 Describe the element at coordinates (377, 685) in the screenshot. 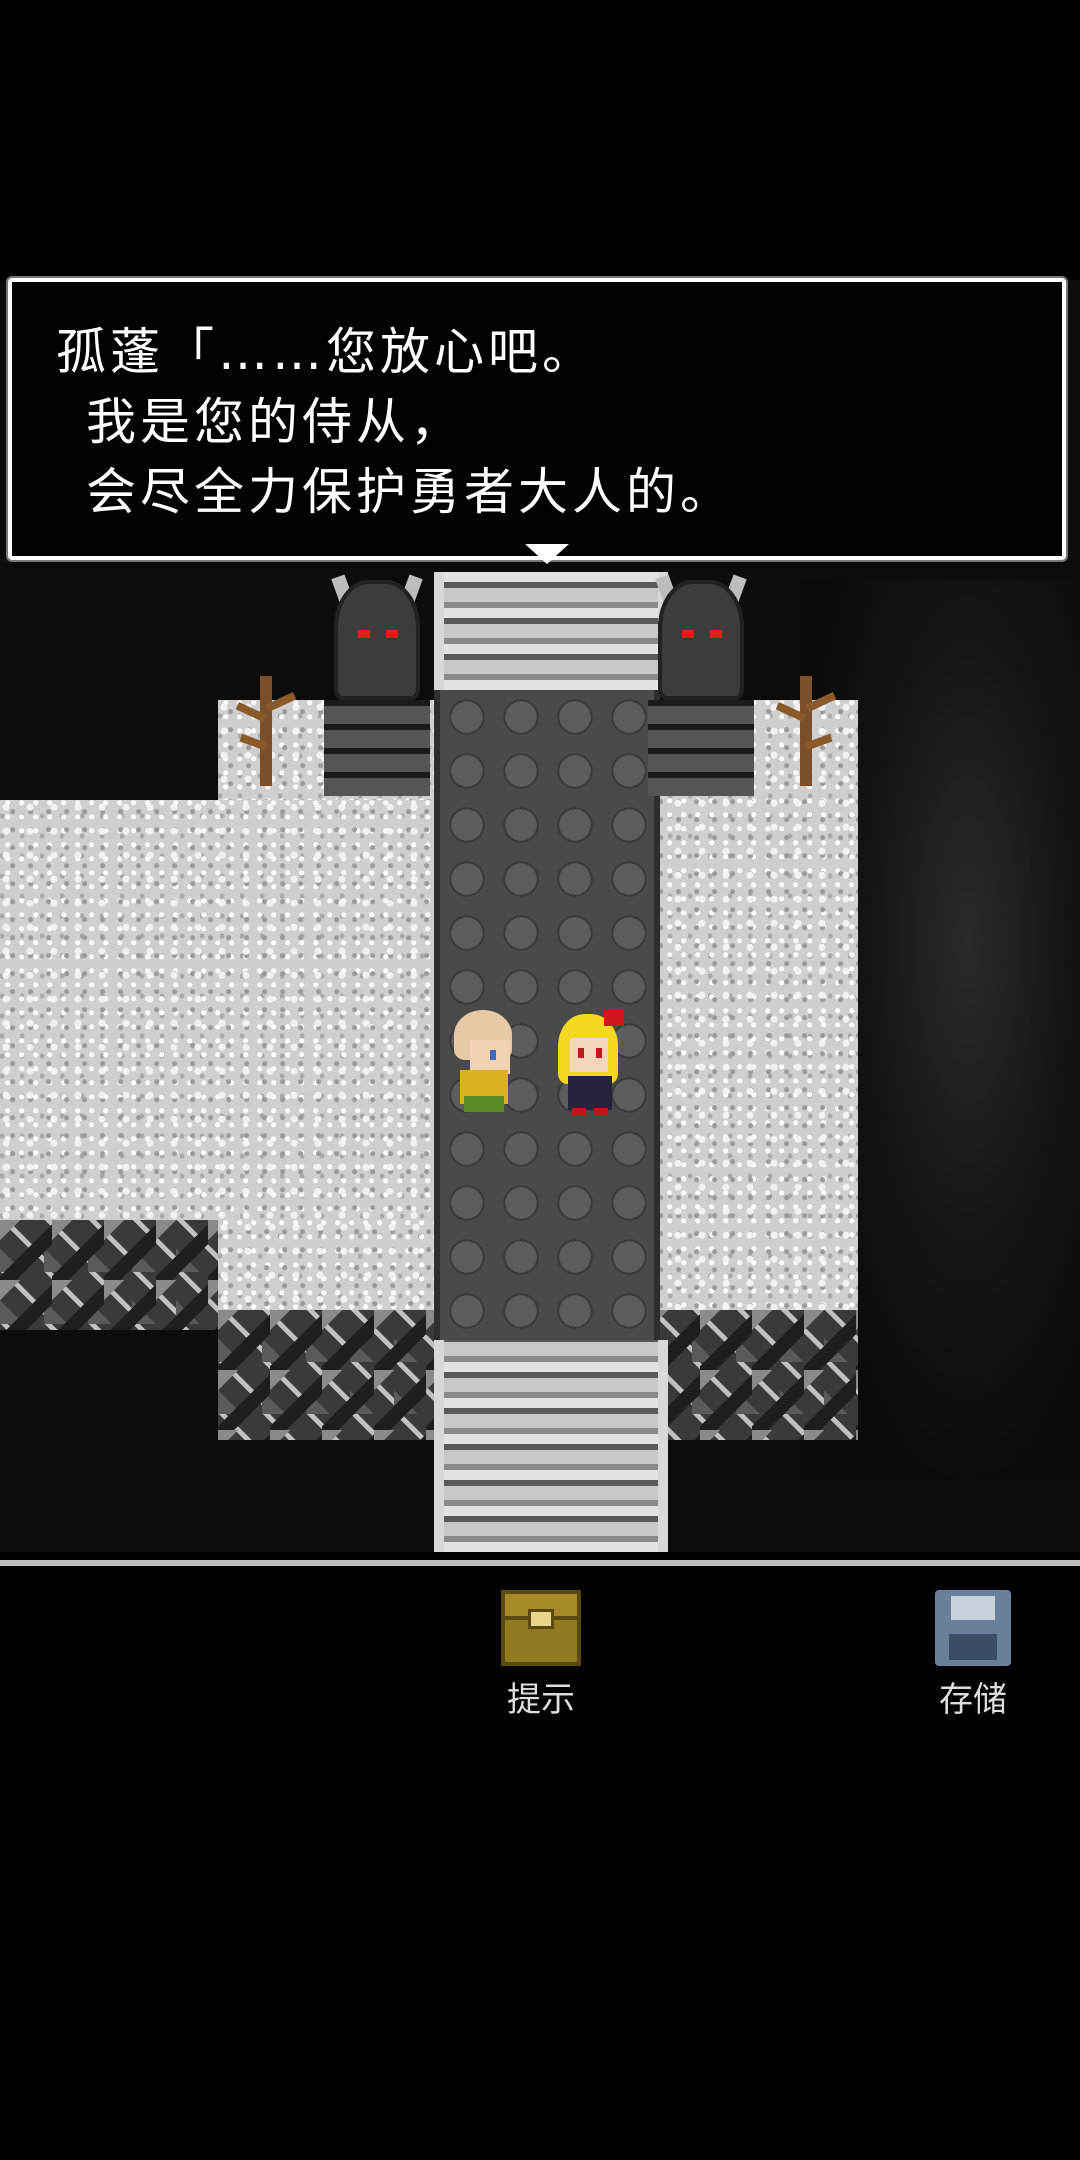

I see `gargoyle-statue-left` at that location.